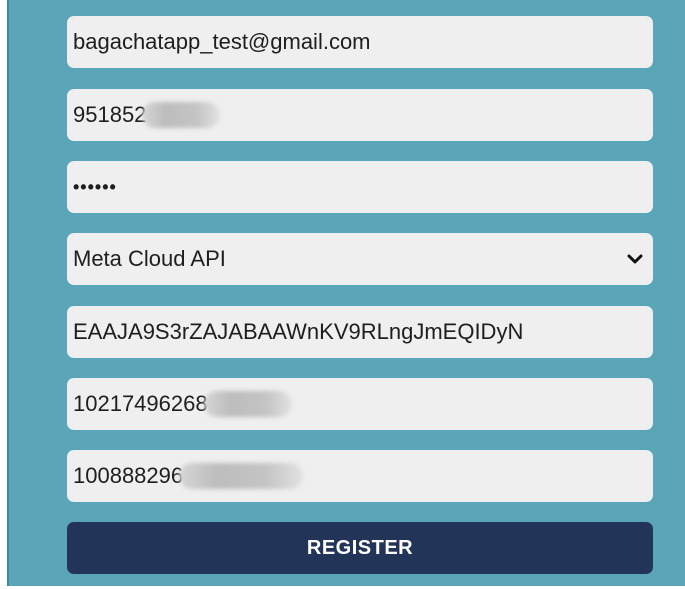 Image resolution: width=685 pixels, height=589 pixels. Describe the element at coordinates (635, 259) in the screenshot. I see `chevron-down-icon` at that location.